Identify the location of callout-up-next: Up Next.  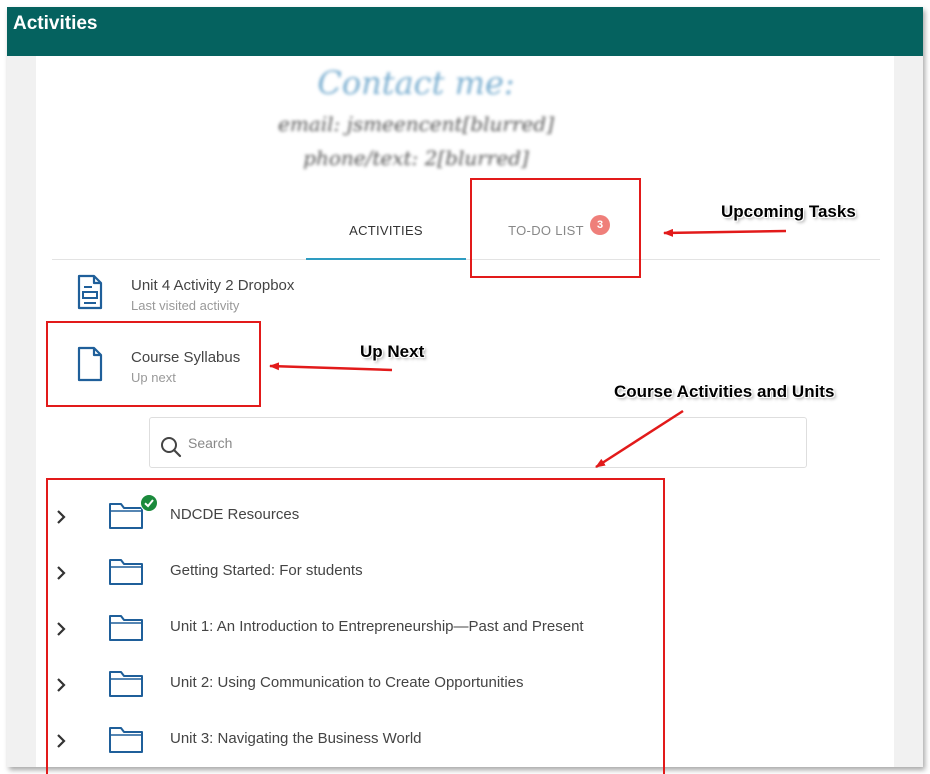
(392, 351).